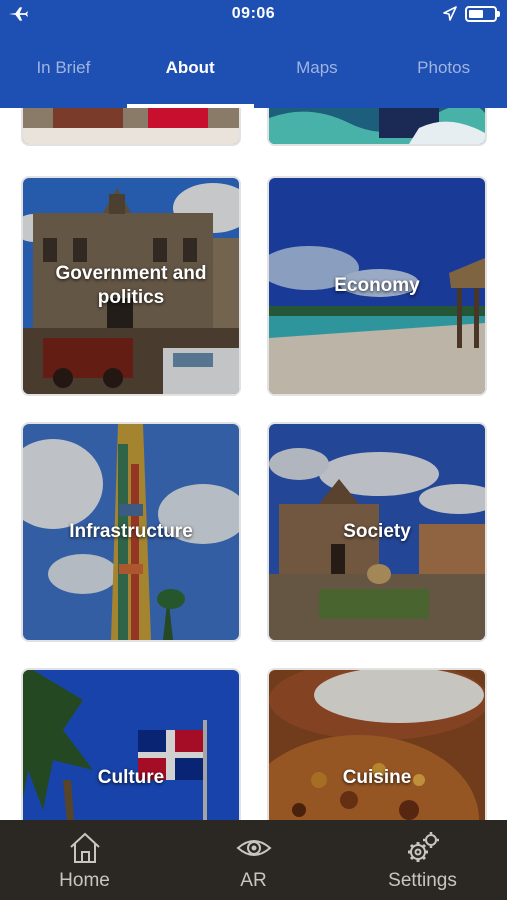 The width and height of the screenshot is (507, 900). Describe the element at coordinates (377, 777) in the screenshot. I see `card-label: Cuisine` at that location.